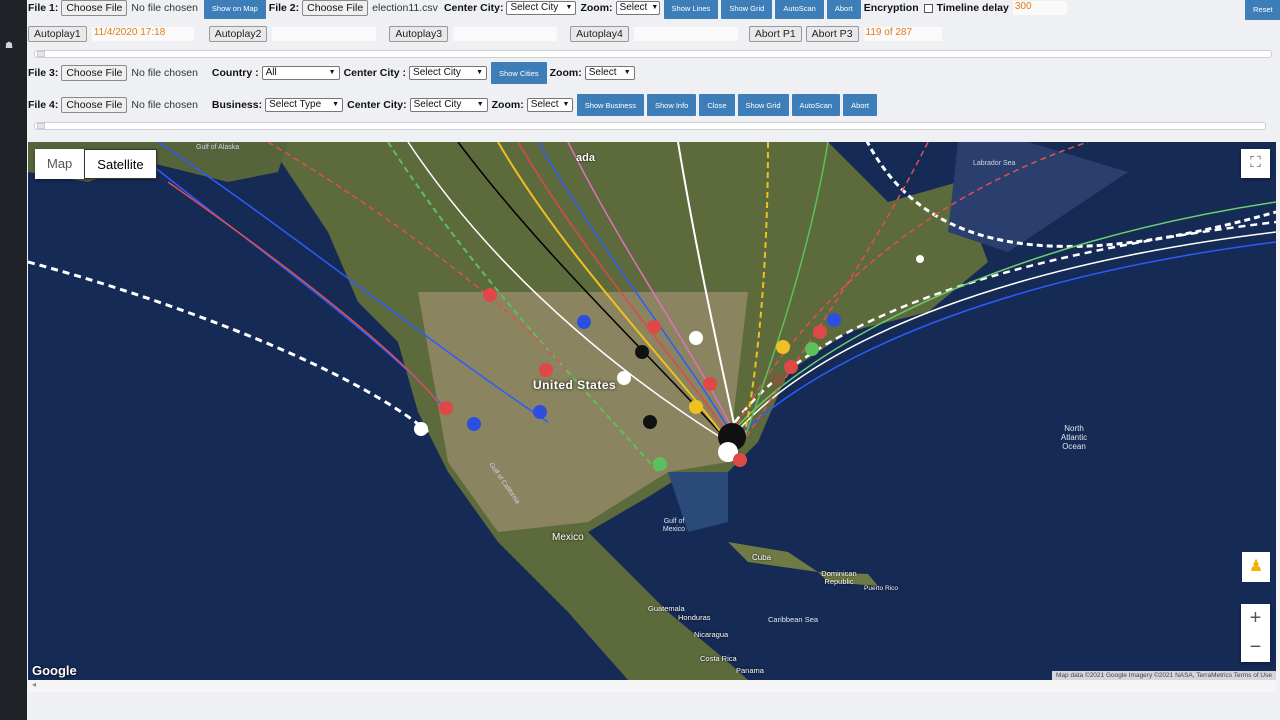 The width and height of the screenshot is (1280, 720). What do you see at coordinates (164, 73) in the screenshot?
I see `file3-status: No file chosen` at bounding box center [164, 73].